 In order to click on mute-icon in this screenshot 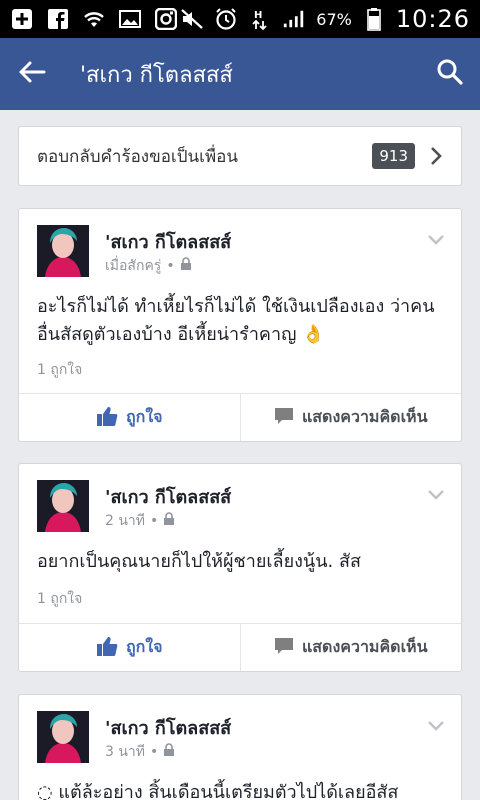, I will do `click(192, 19)`.